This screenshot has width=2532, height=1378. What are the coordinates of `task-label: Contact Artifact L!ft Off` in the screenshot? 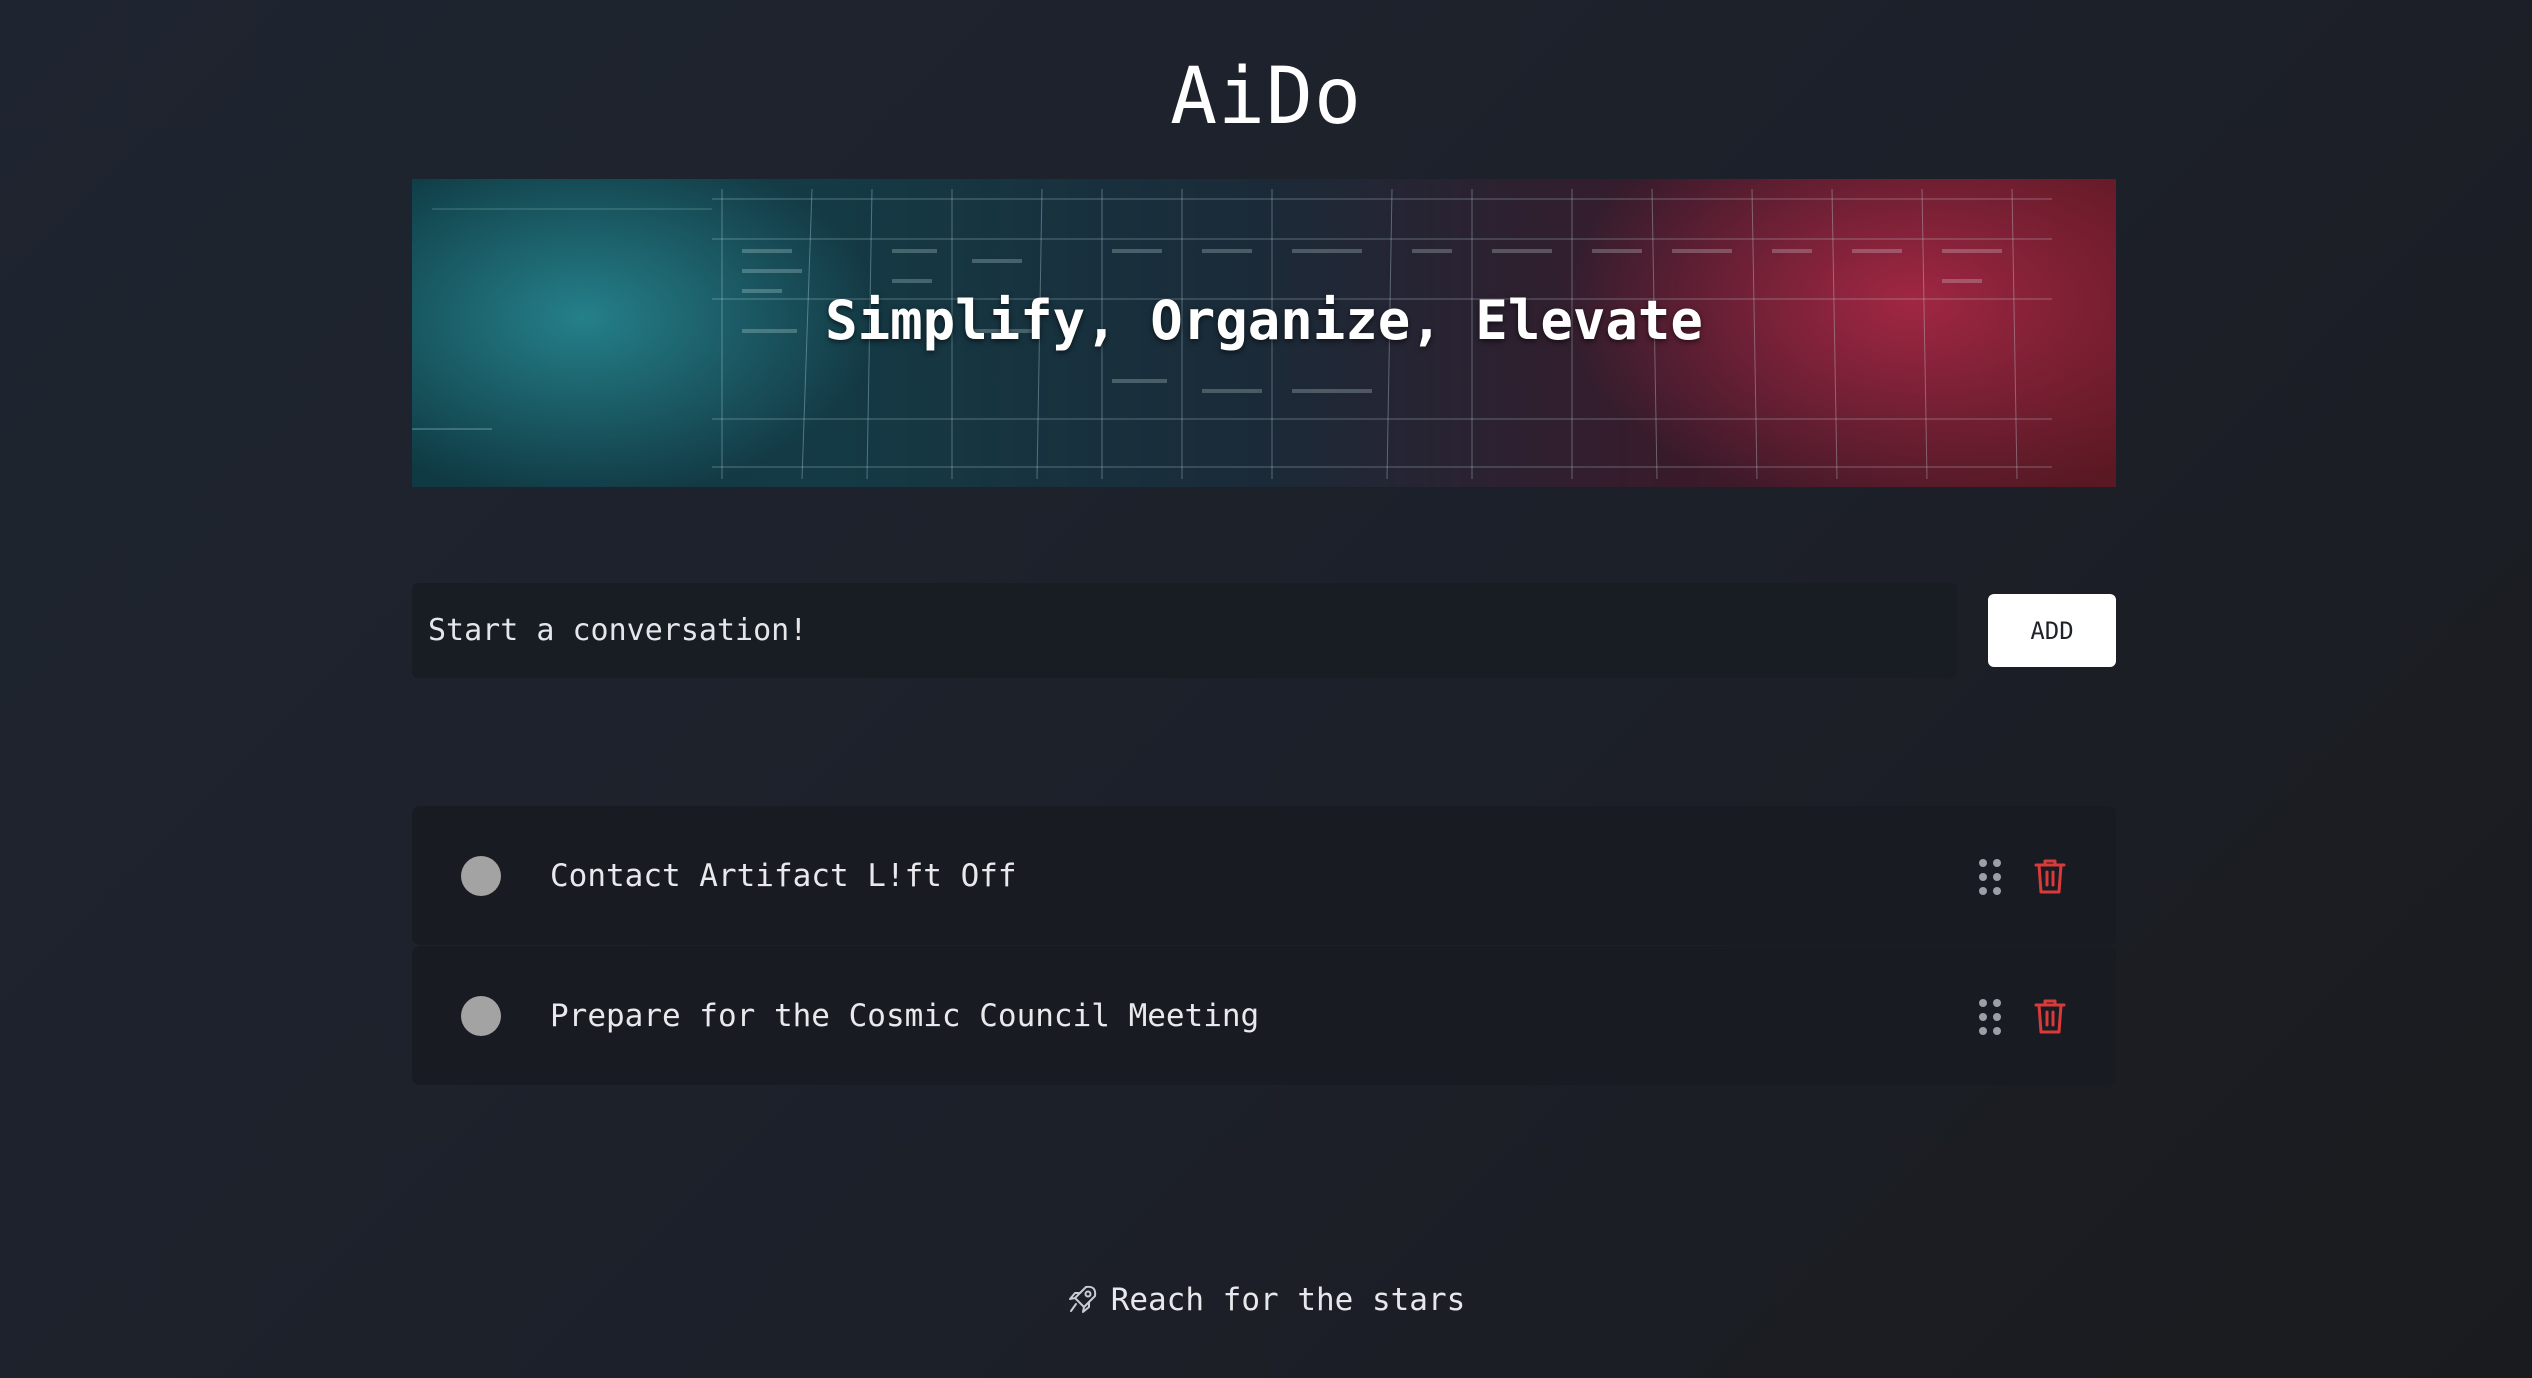 It's located at (783, 876).